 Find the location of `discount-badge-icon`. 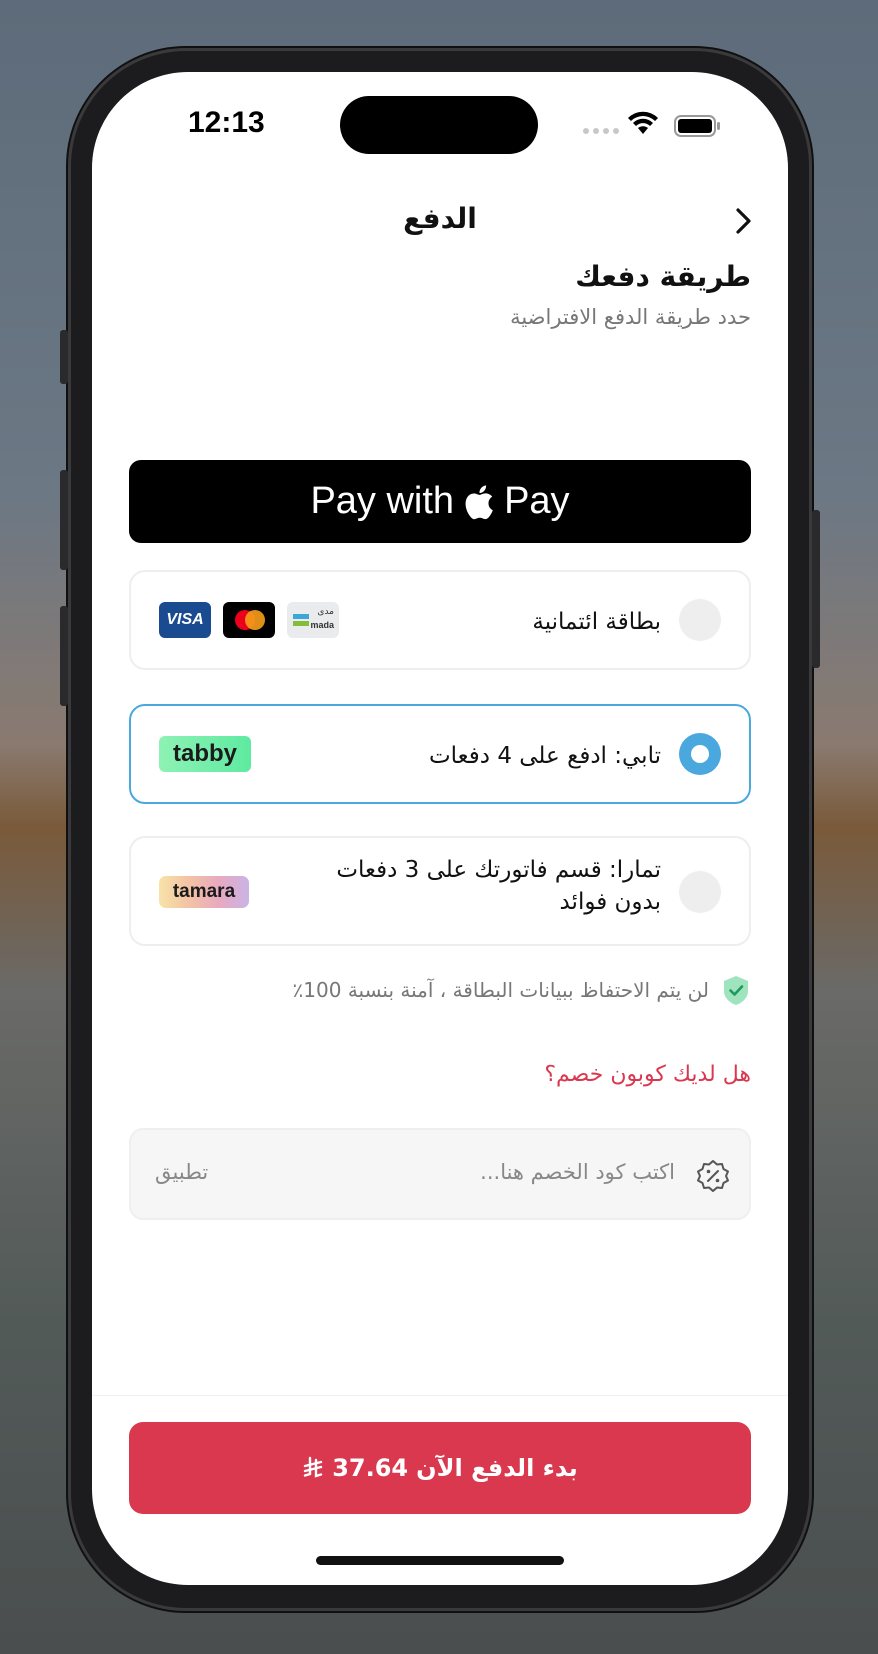

discount-badge-icon is located at coordinates (713, 1176).